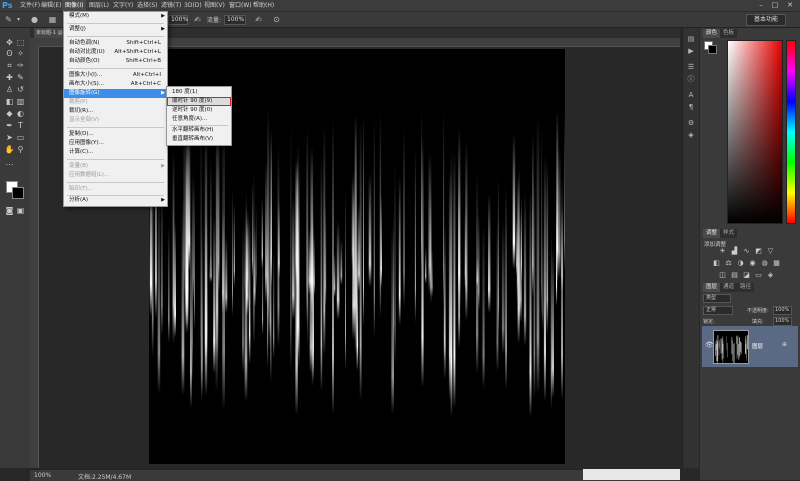 The image size is (800, 481). What do you see at coordinates (276, 19) in the screenshot?
I see `pressure-size-icon: ⊙` at bounding box center [276, 19].